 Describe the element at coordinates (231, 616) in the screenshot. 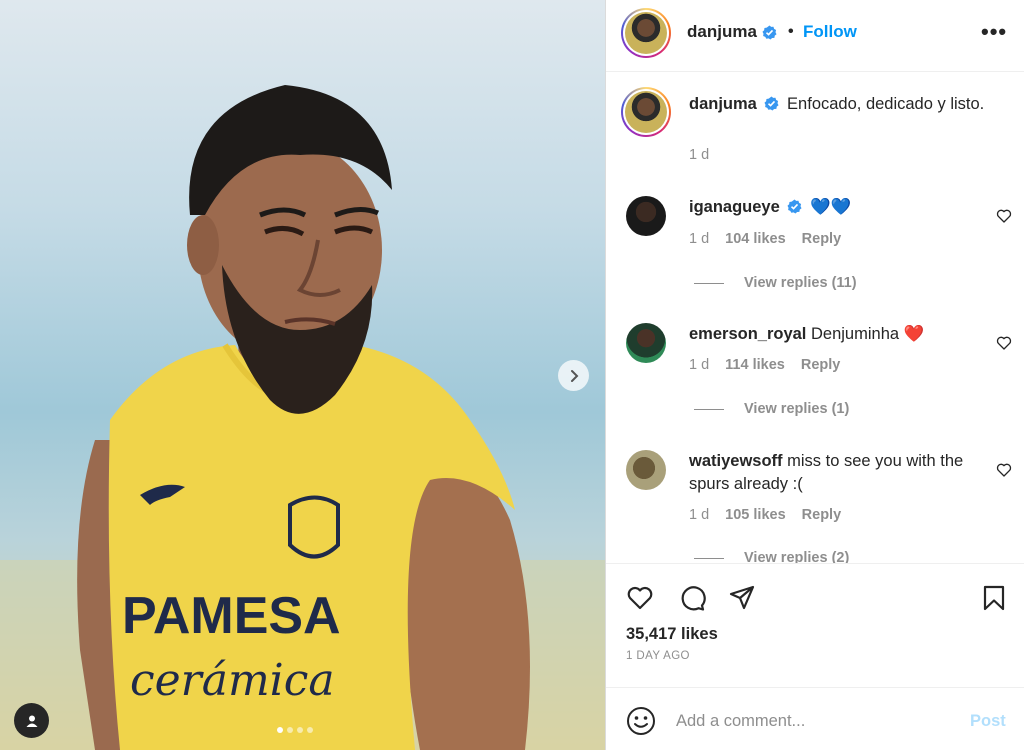

I see `jersey-sponsor-text: PAMESA` at that location.